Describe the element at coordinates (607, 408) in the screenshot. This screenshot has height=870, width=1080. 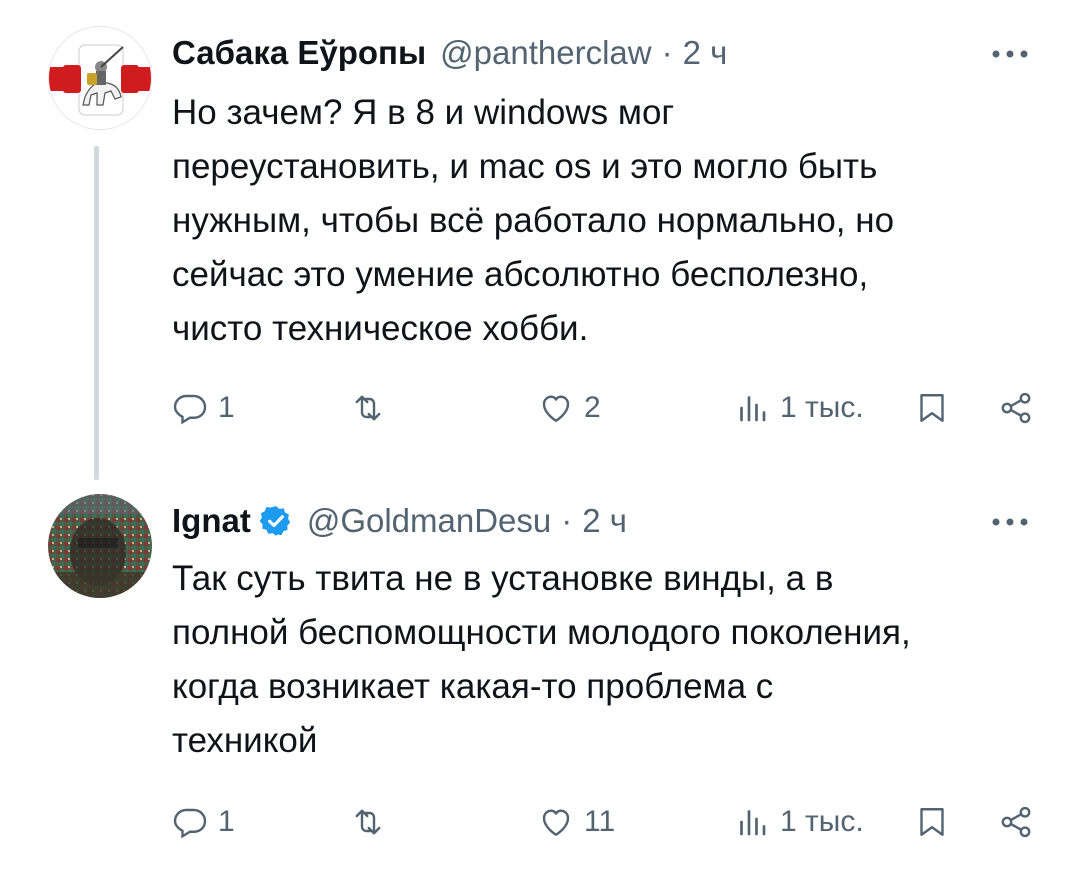
I see `action-bar: 1 2 1 тыс.` at that location.